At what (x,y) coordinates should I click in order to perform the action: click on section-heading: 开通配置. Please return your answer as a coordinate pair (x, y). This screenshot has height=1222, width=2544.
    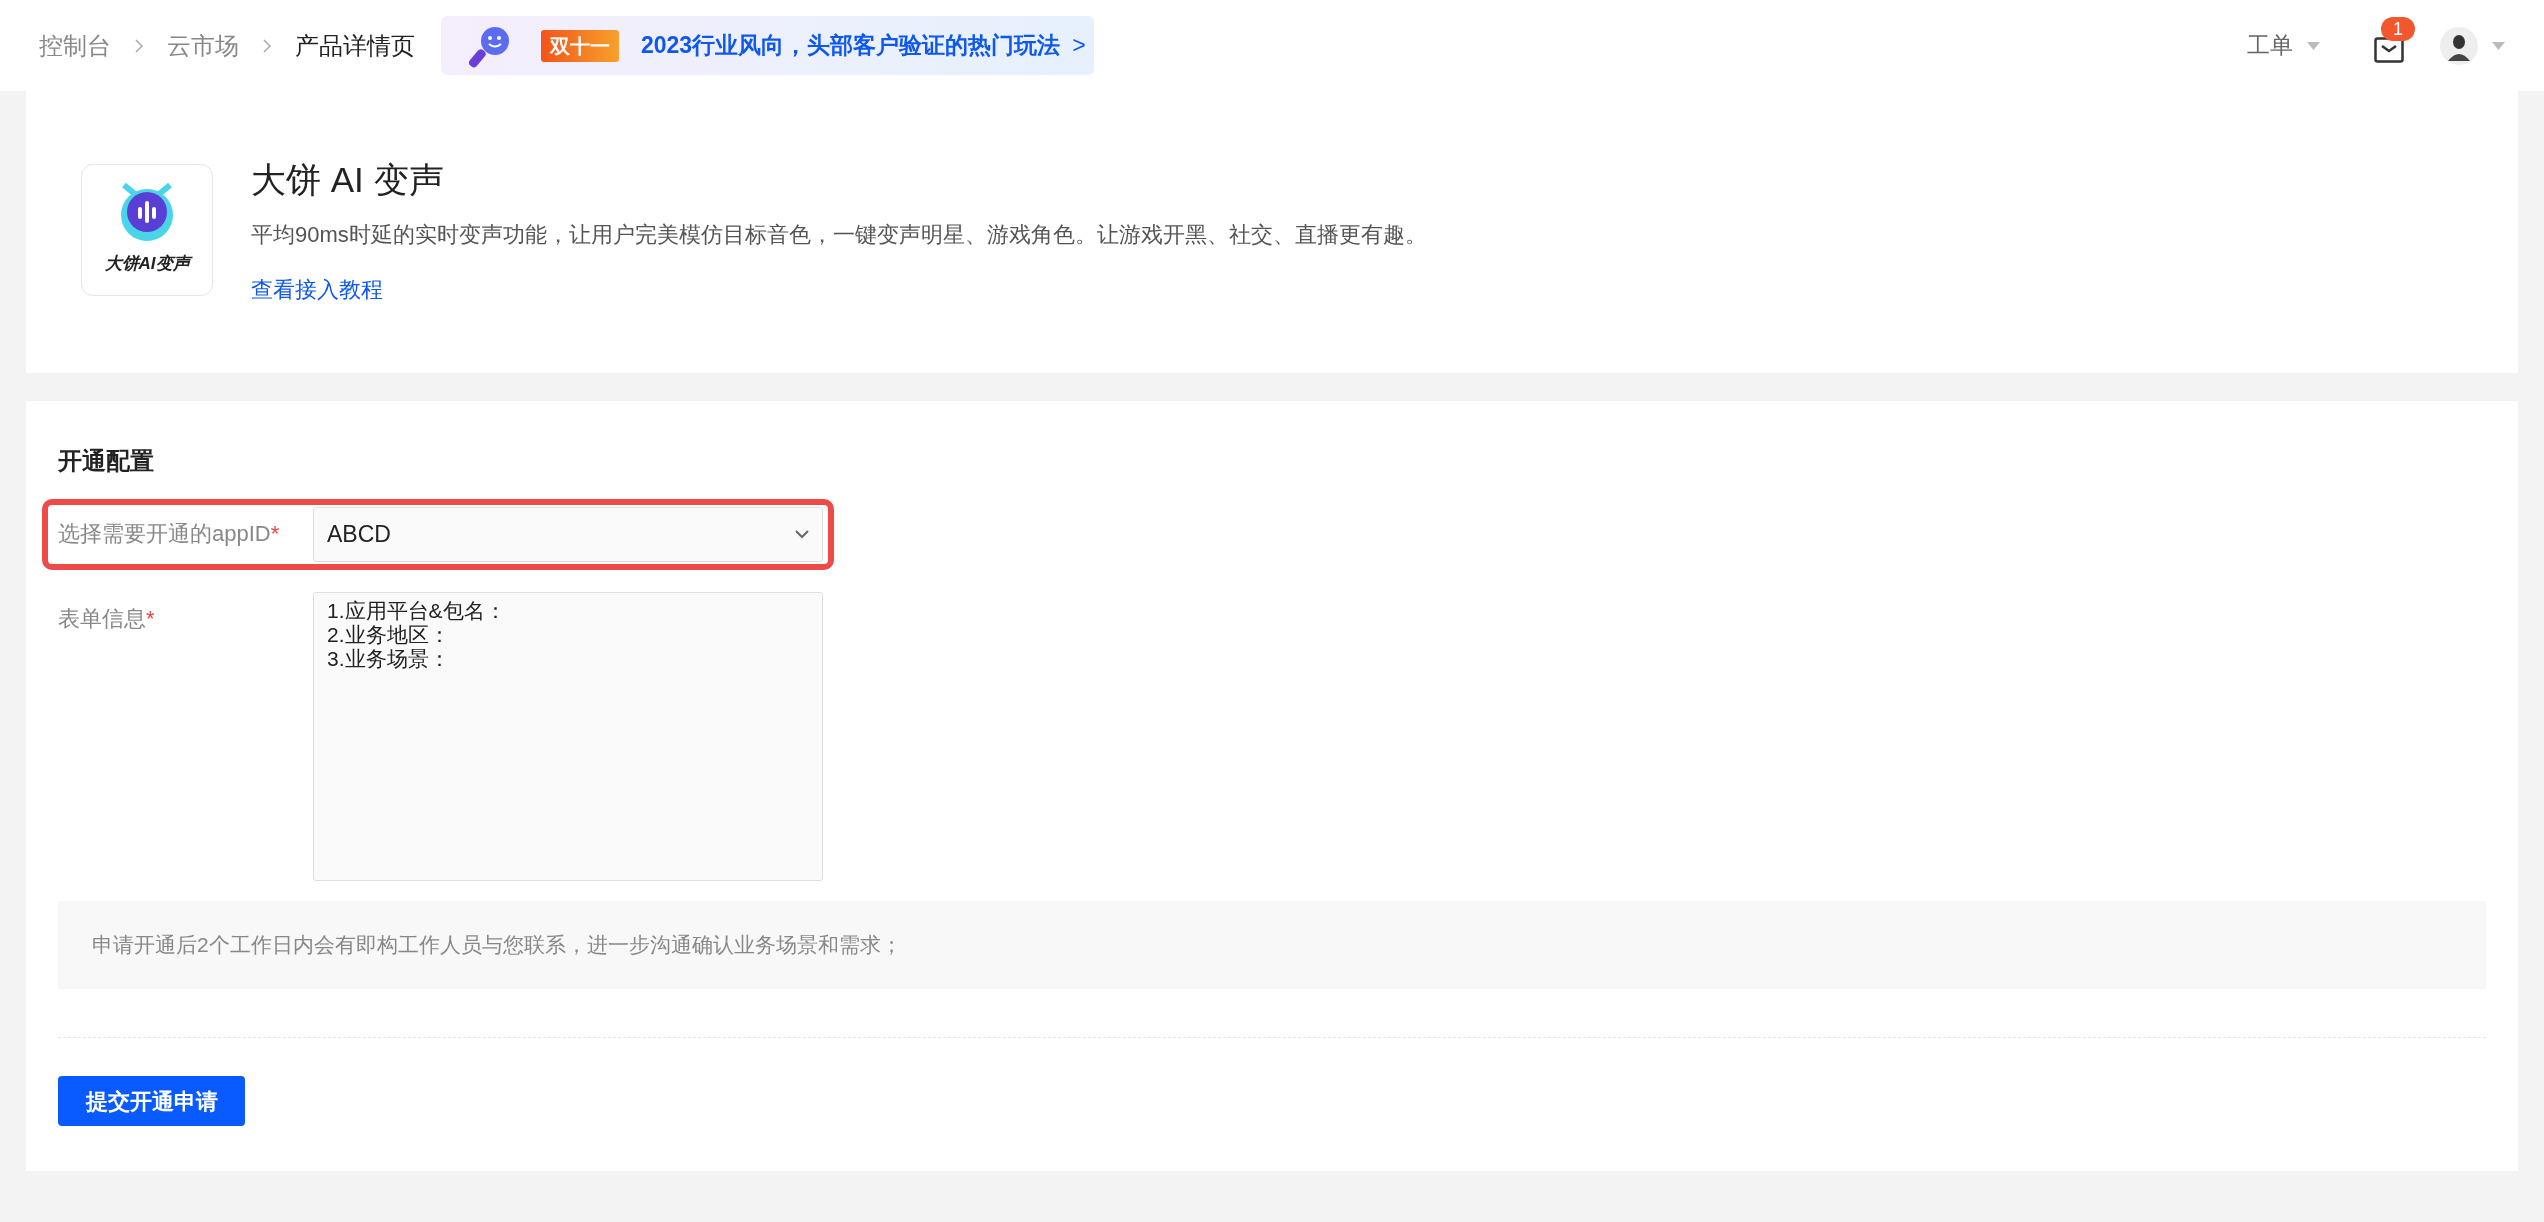
    Looking at the image, I should click on (106, 461).